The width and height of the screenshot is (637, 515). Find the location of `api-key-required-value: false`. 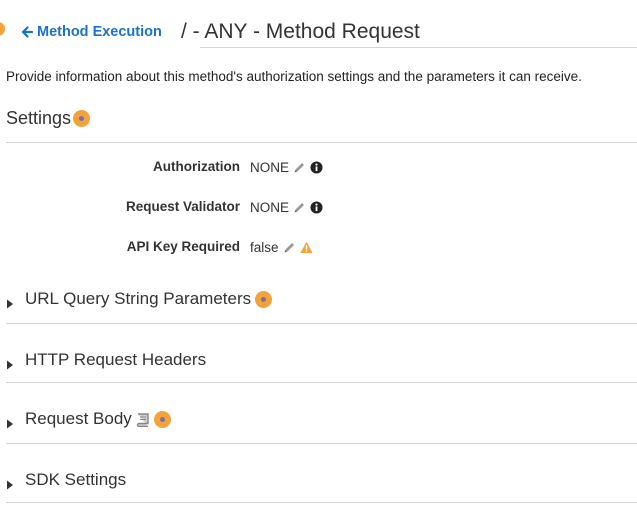

api-key-required-value: false is located at coordinates (264, 247).